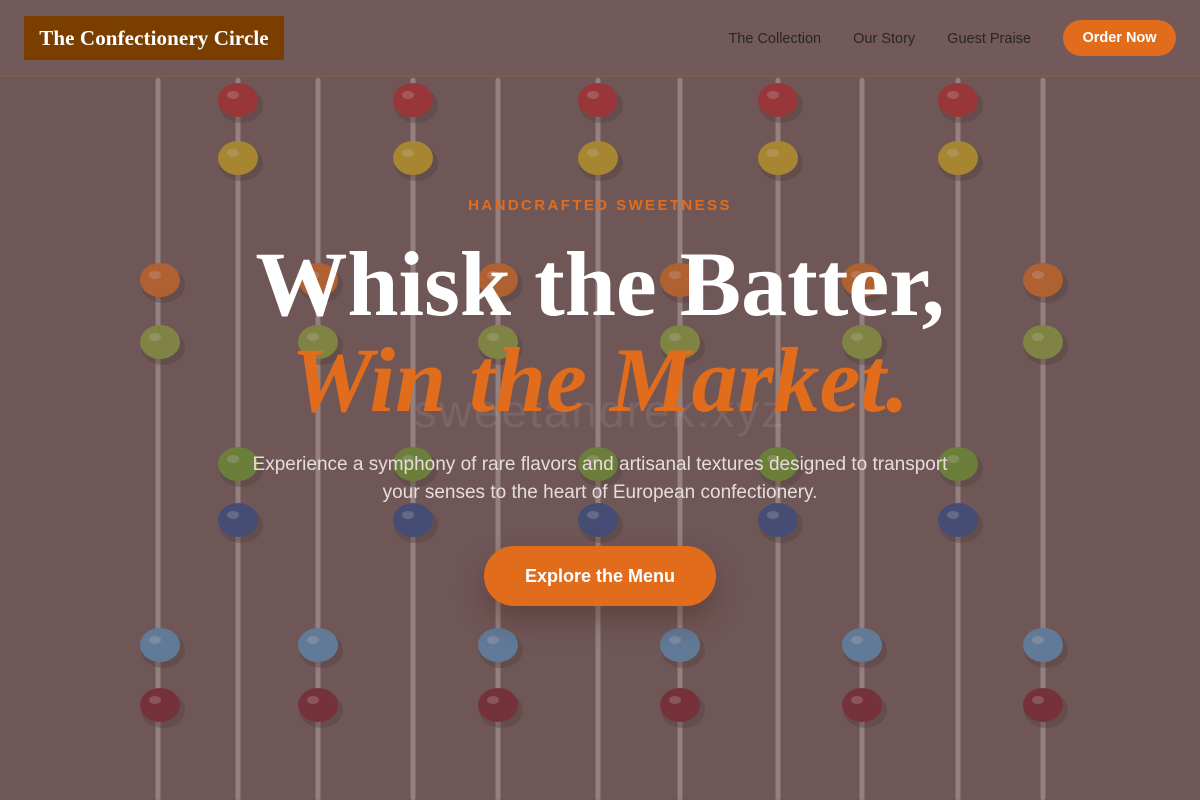  What do you see at coordinates (774, 39) in the screenshot?
I see `nav-link-collection: The Collection` at bounding box center [774, 39].